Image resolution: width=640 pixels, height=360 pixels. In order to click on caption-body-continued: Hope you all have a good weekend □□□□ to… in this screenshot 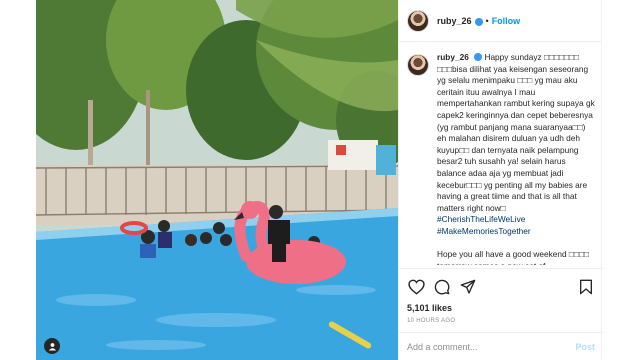, I will do `click(513, 257)`.